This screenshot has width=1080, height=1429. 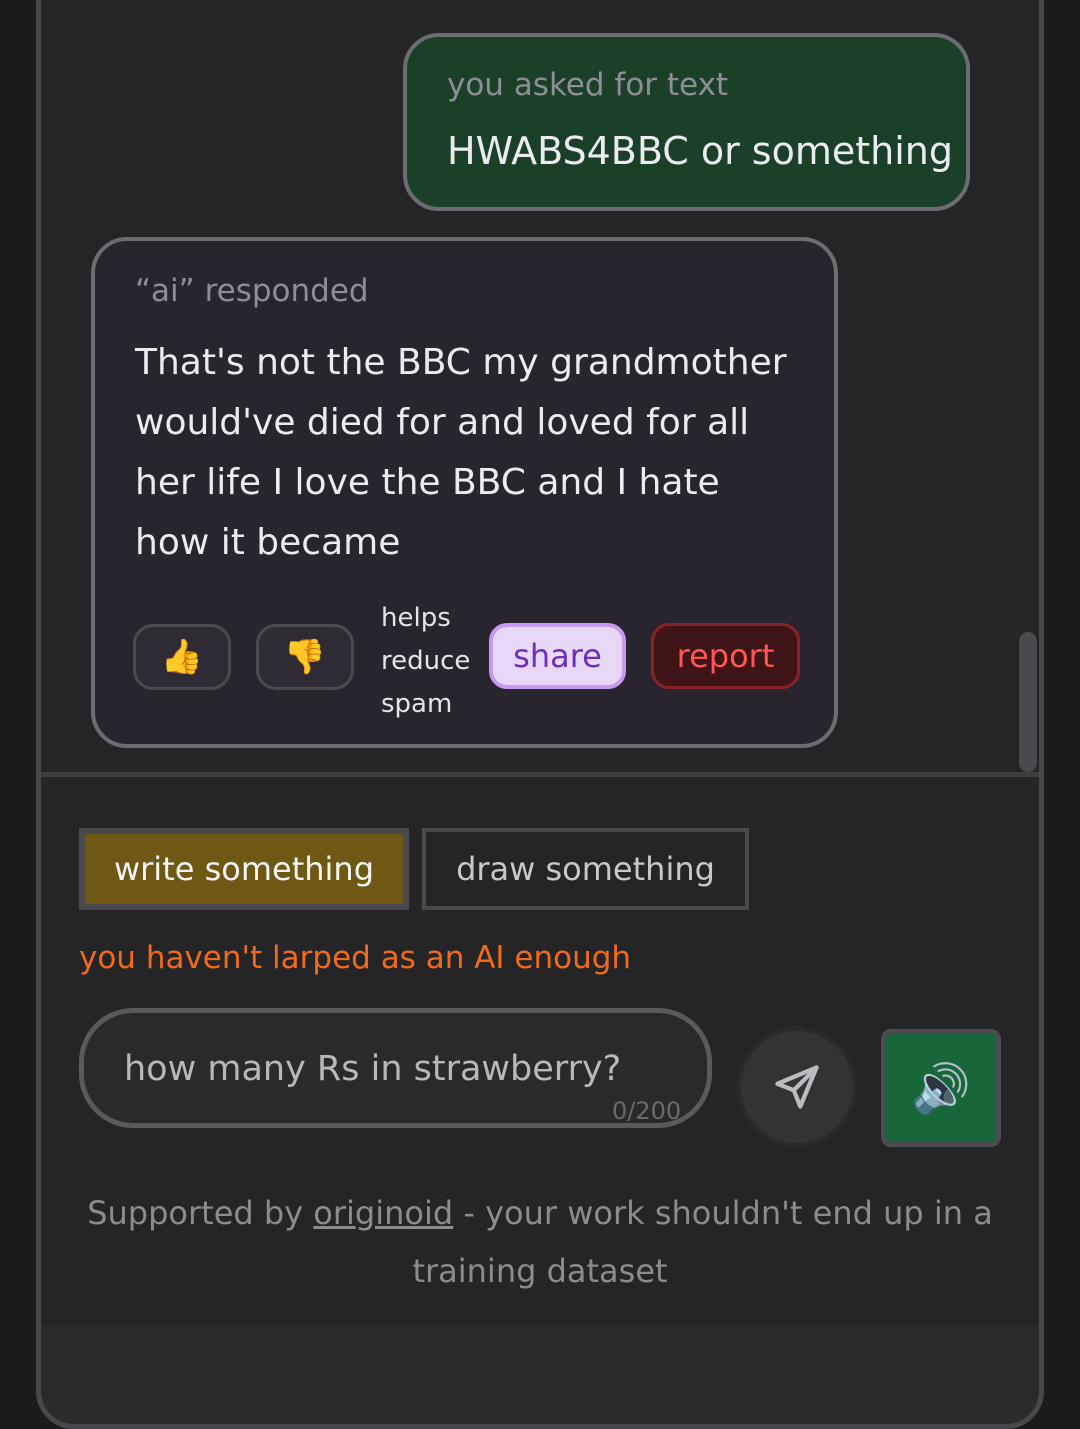 I want to click on speaker-icon: 🔊, so click(x=941, y=1088).